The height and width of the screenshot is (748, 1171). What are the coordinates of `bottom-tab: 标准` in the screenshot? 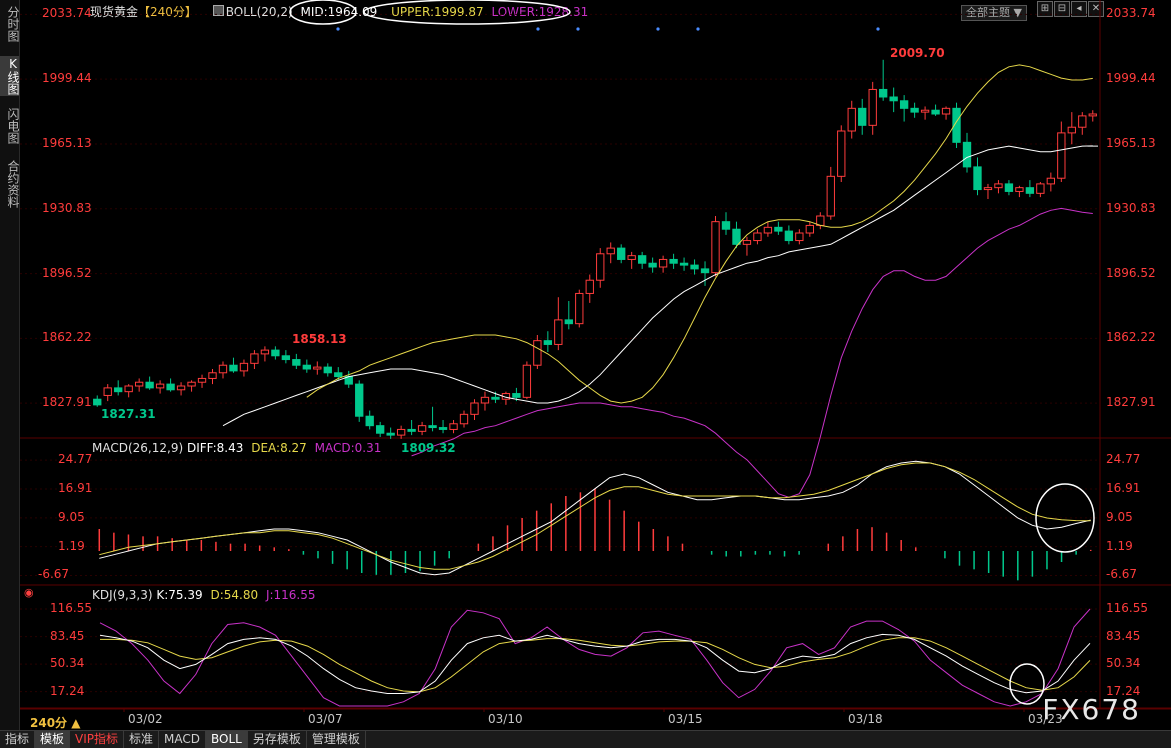 It's located at (142, 739).